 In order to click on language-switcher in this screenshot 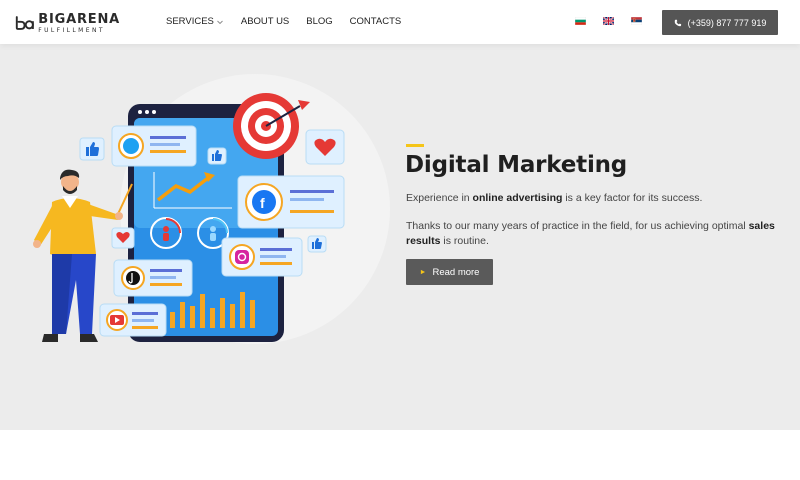, I will do `click(608, 21)`.